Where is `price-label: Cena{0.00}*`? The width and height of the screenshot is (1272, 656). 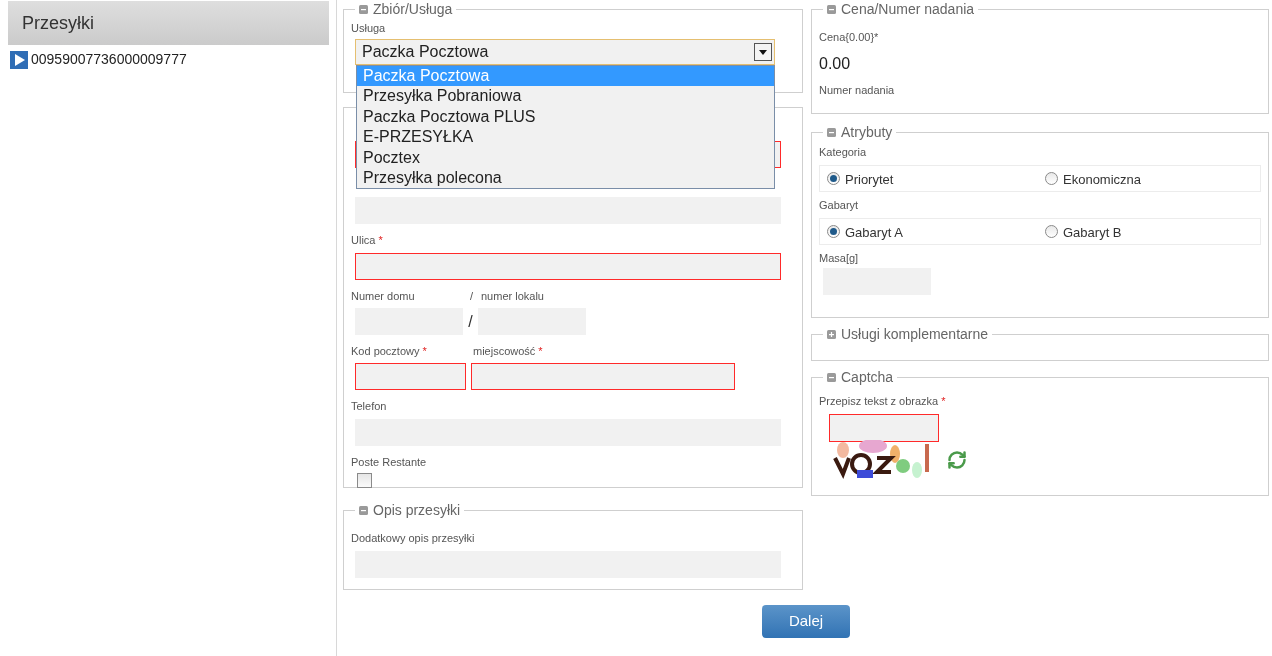
price-label: Cena{0.00}* is located at coordinates (849, 37).